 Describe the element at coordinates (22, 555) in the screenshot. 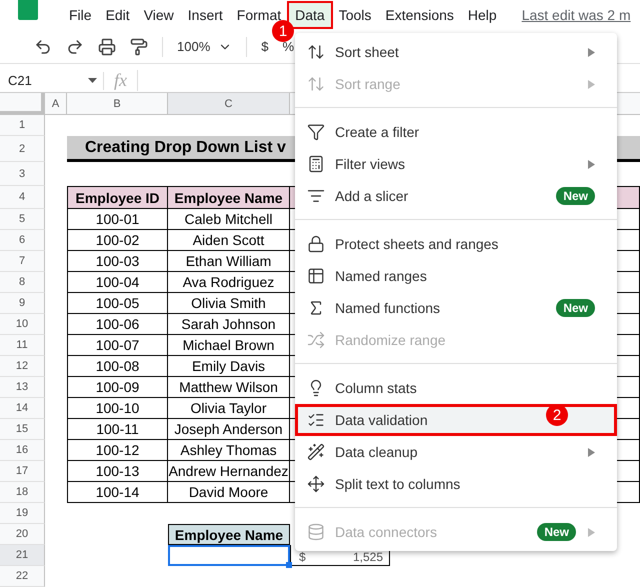

I see `row-header: 21` at that location.